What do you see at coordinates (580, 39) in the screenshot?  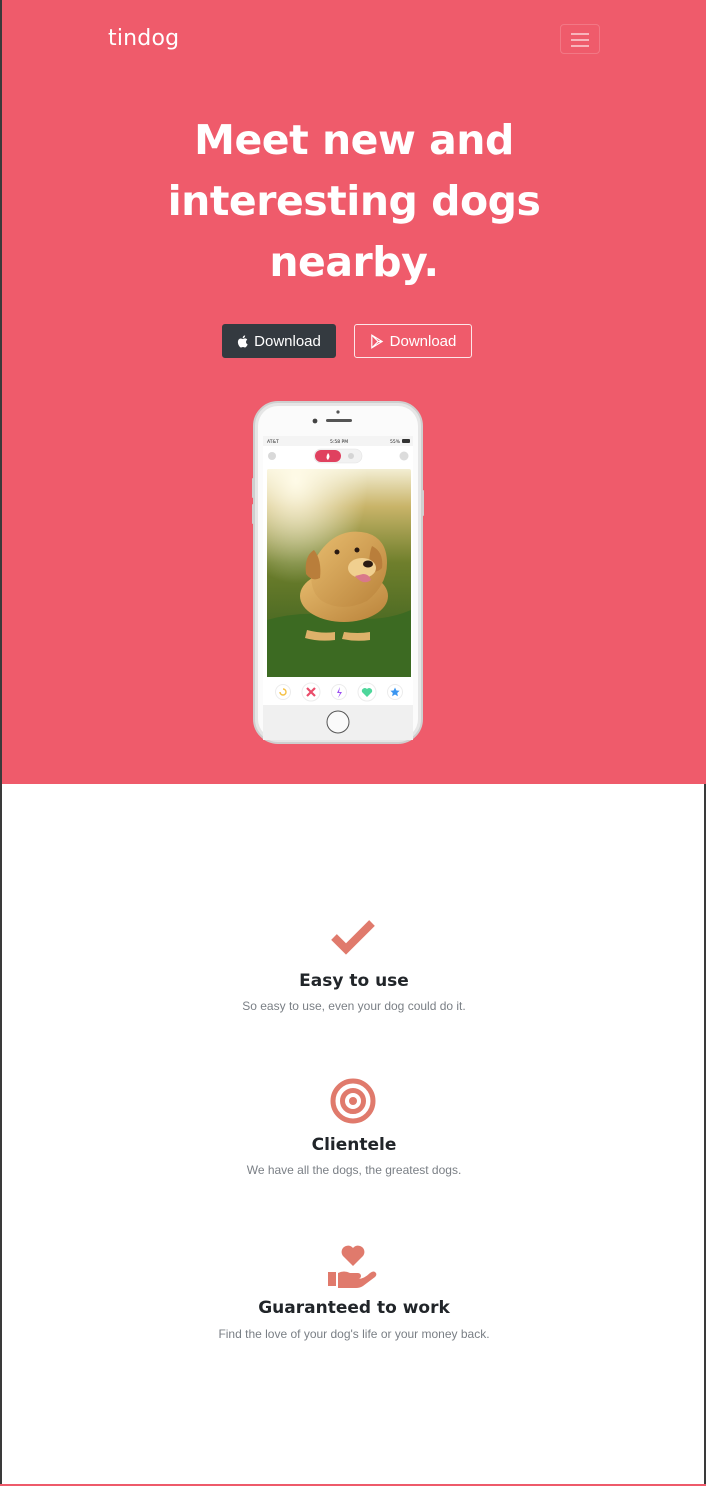 I see `navbar-toggler-button` at bounding box center [580, 39].